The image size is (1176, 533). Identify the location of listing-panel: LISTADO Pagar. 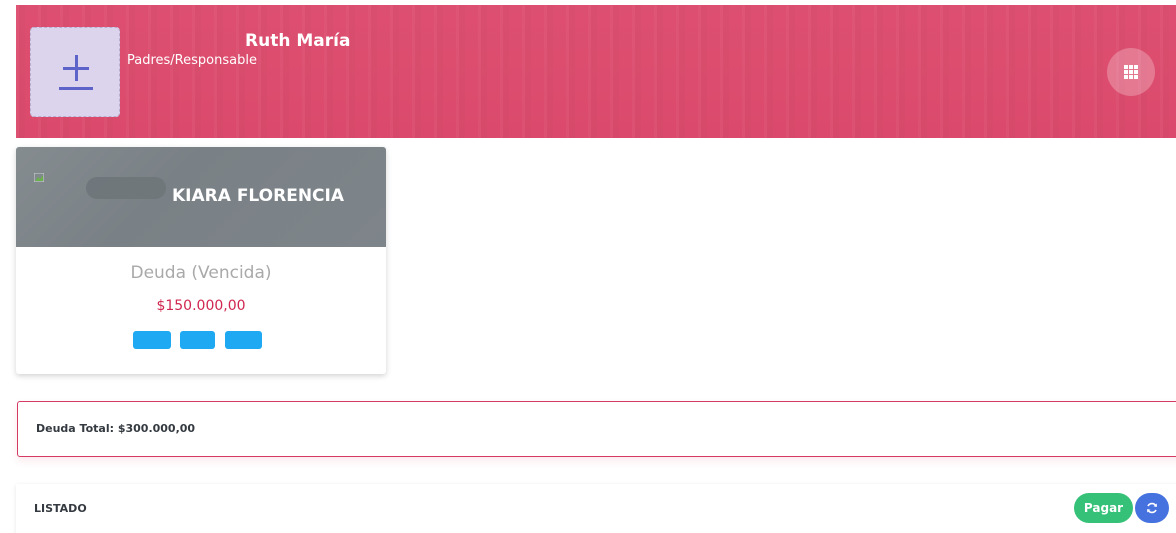
(596, 508).